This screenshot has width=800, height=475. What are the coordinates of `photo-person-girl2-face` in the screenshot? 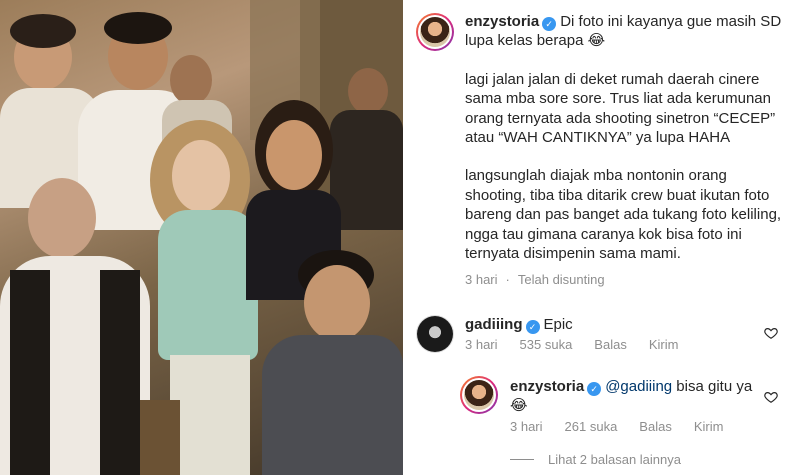 It's located at (294, 155).